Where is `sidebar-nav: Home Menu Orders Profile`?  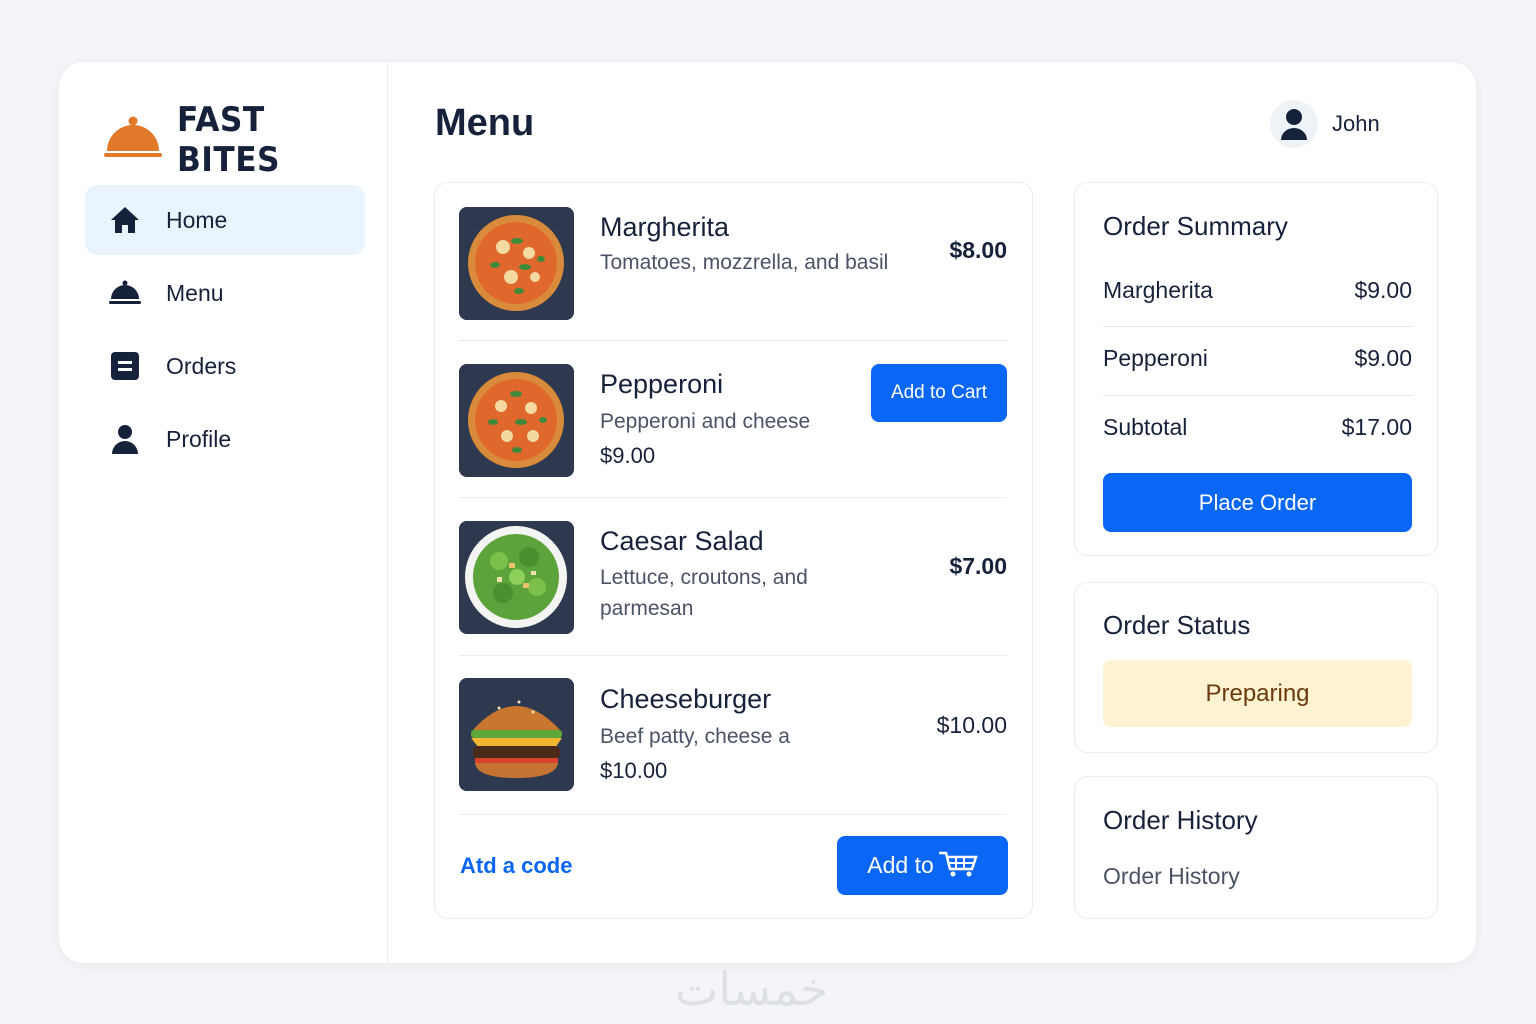 sidebar-nav: Home Menu Orders Profile is located at coordinates (225, 331).